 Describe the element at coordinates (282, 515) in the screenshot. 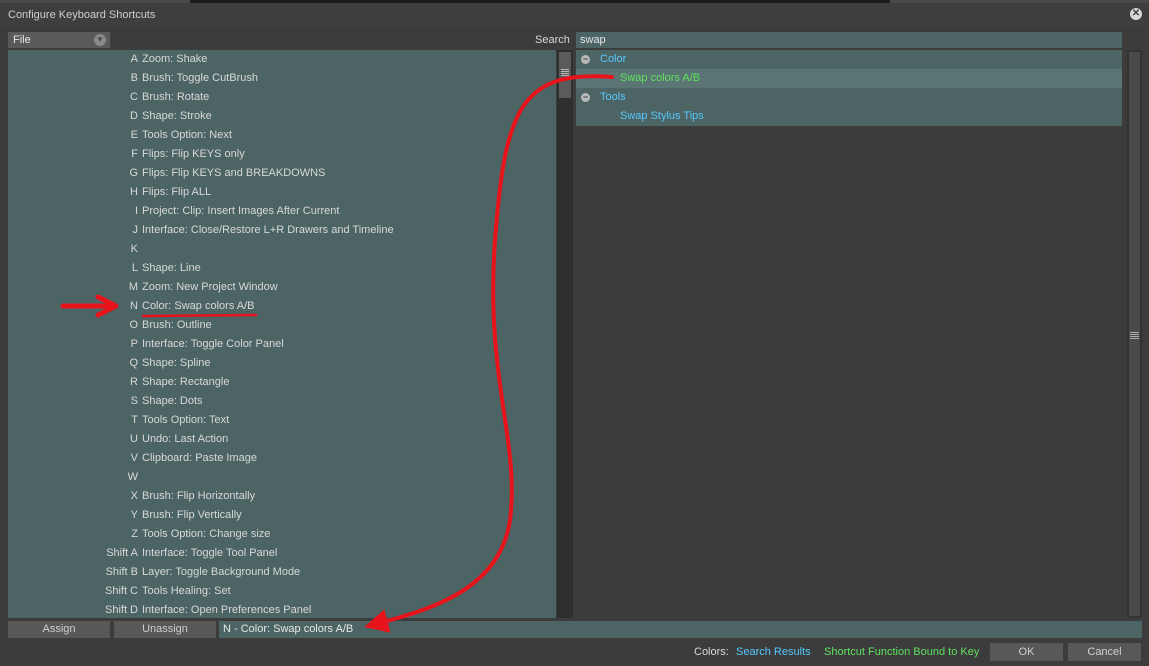

I see `shortcut-row: Y Brush: Flip Vertically` at that location.